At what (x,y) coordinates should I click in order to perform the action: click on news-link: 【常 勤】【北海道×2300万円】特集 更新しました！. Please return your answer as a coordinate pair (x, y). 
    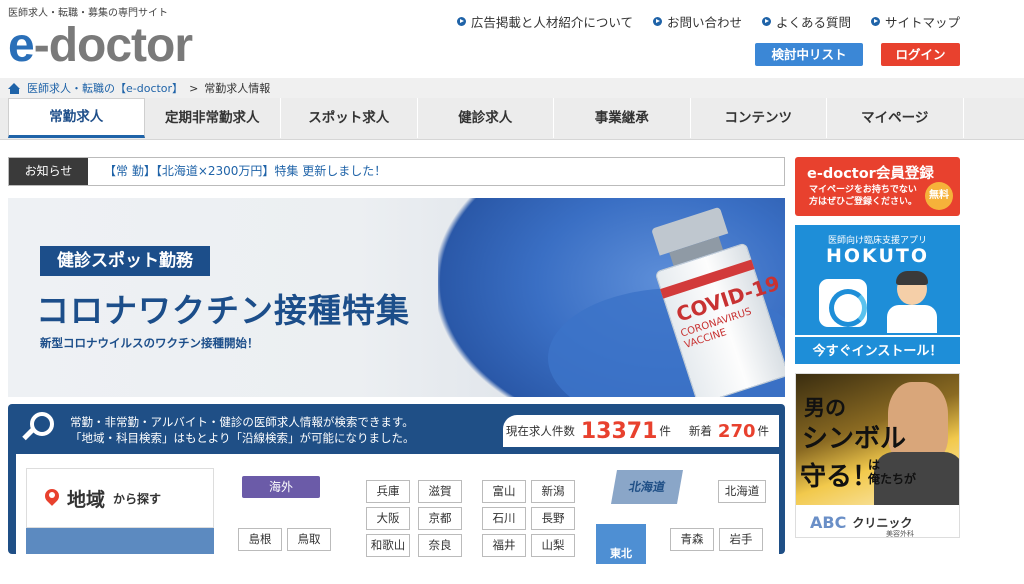
    Looking at the image, I should click on (237, 171).